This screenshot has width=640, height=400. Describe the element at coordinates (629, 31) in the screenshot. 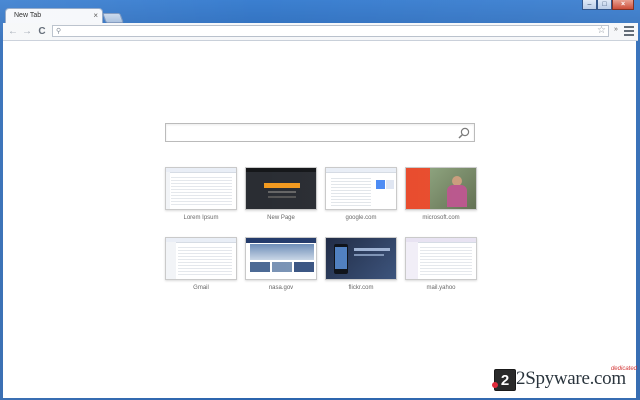

I see `menu-button` at that location.